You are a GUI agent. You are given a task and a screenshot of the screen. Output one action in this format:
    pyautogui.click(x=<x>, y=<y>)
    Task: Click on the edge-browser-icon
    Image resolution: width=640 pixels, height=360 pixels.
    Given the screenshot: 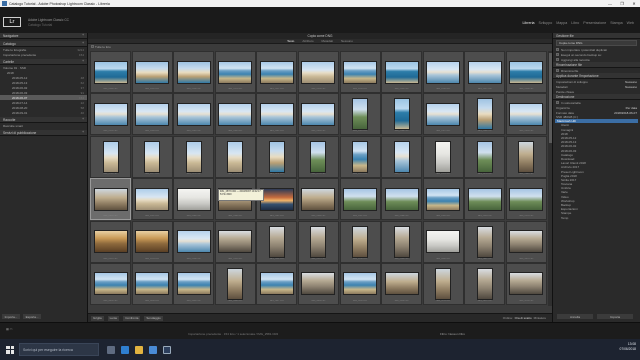 What is the action you would take?
    pyautogui.click(x=125, y=349)
    